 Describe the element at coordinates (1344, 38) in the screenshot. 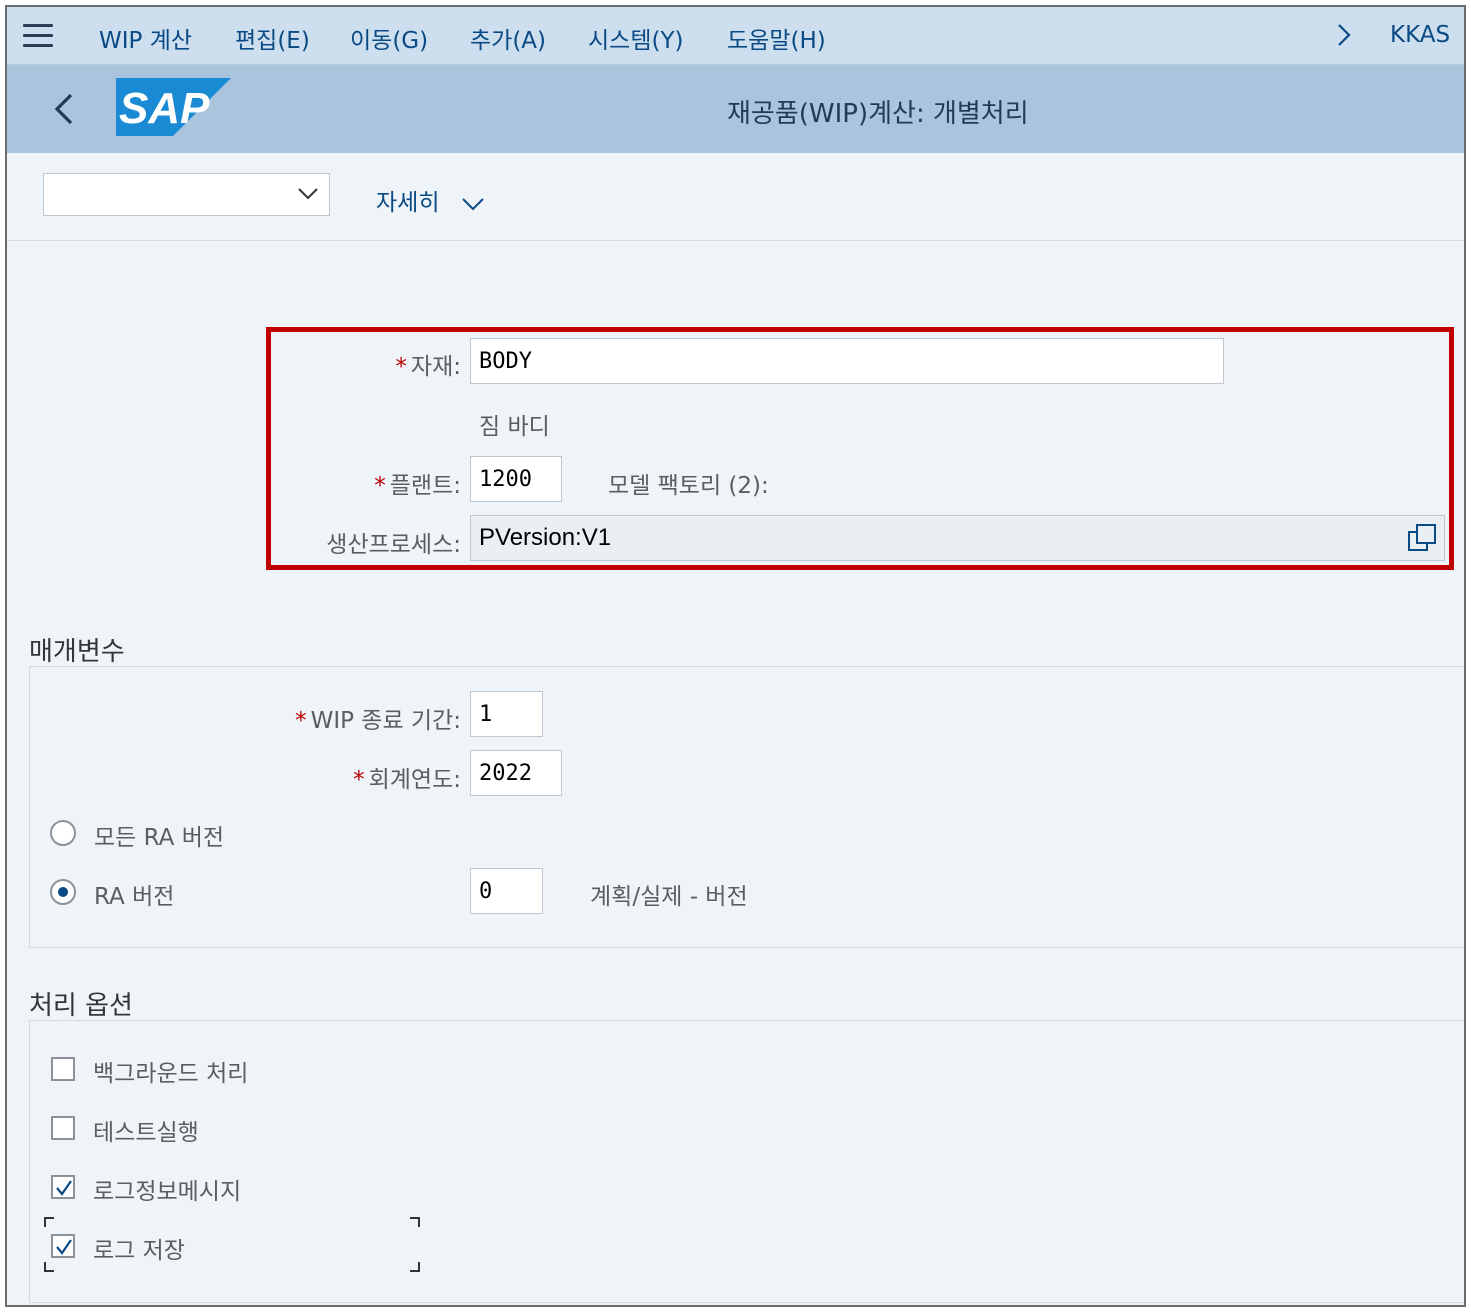

I see `chevron-right-icon` at that location.